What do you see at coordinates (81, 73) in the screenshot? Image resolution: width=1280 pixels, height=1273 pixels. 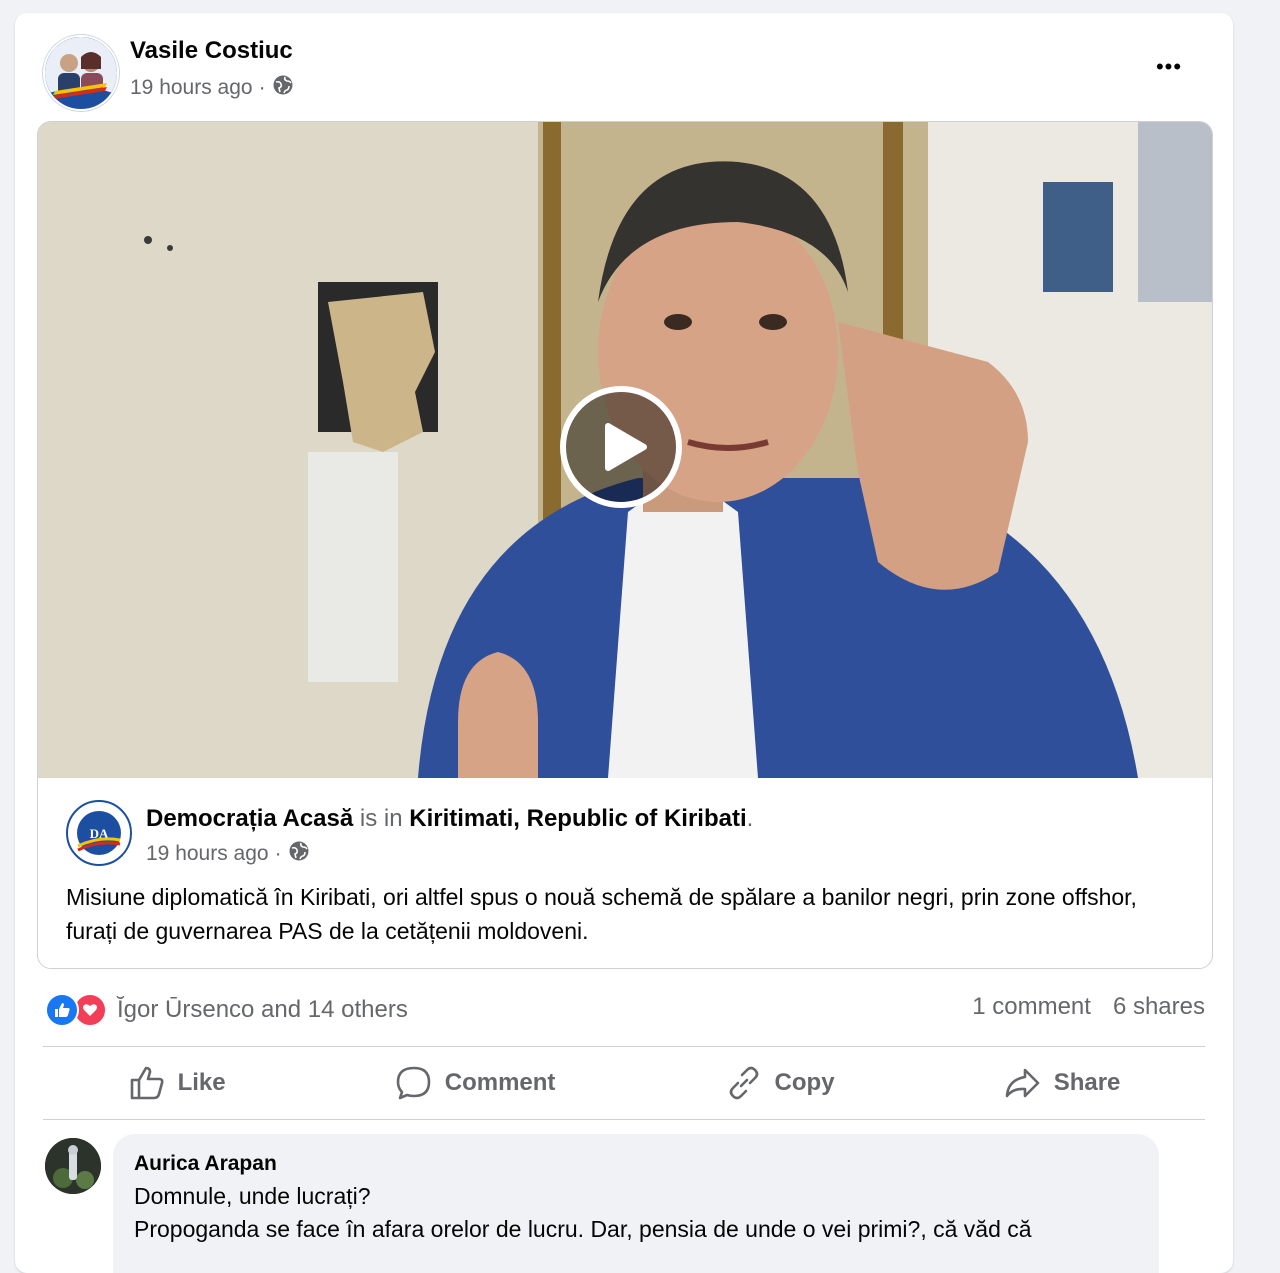 I see `author-avatar` at bounding box center [81, 73].